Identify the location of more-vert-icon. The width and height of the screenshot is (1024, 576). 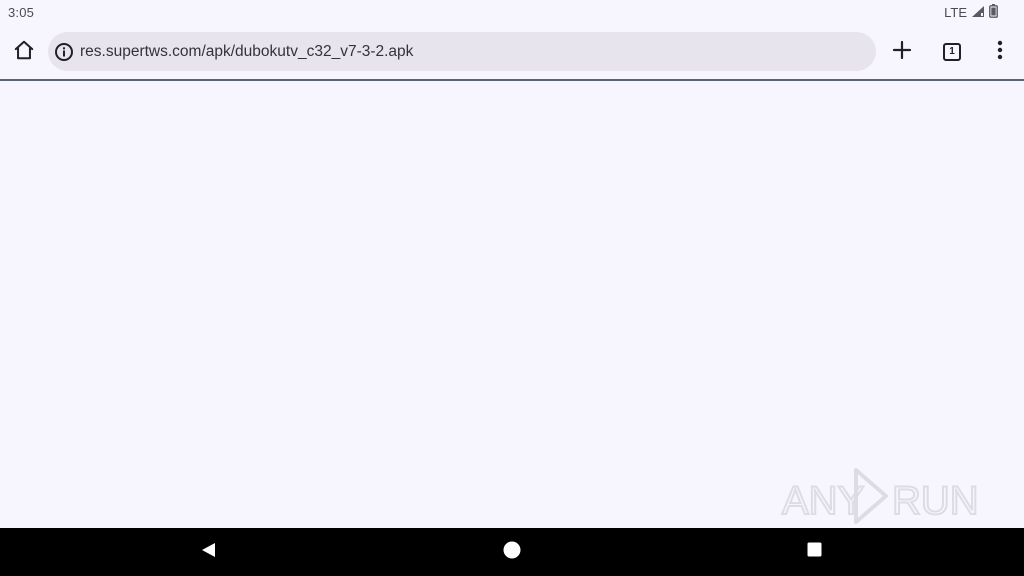
(1000, 52).